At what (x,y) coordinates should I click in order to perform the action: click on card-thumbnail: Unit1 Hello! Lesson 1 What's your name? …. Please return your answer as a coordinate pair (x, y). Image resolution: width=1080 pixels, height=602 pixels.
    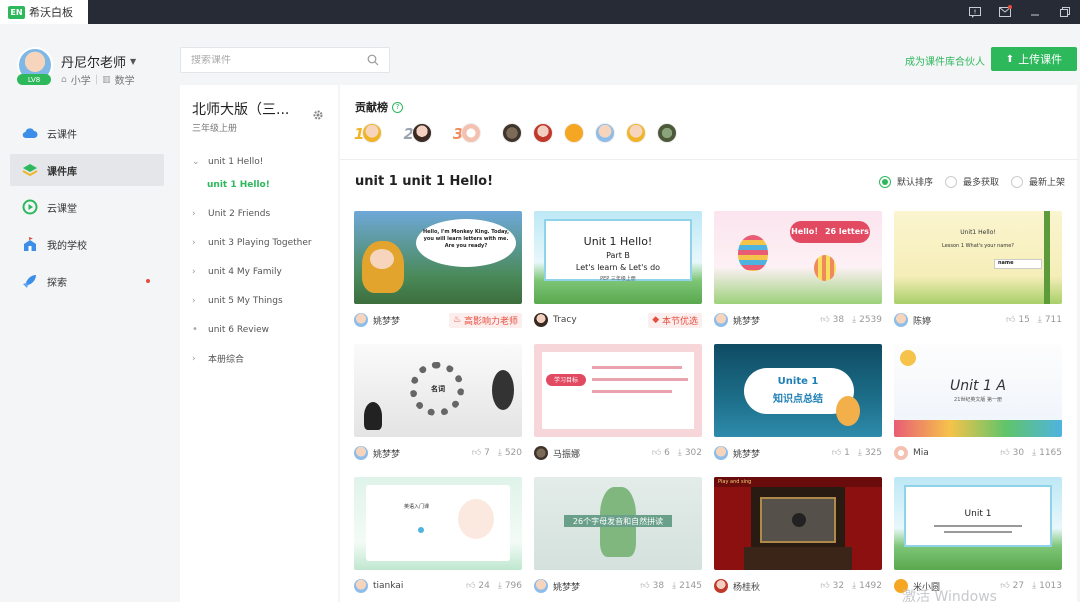
    Looking at the image, I should click on (978, 257).